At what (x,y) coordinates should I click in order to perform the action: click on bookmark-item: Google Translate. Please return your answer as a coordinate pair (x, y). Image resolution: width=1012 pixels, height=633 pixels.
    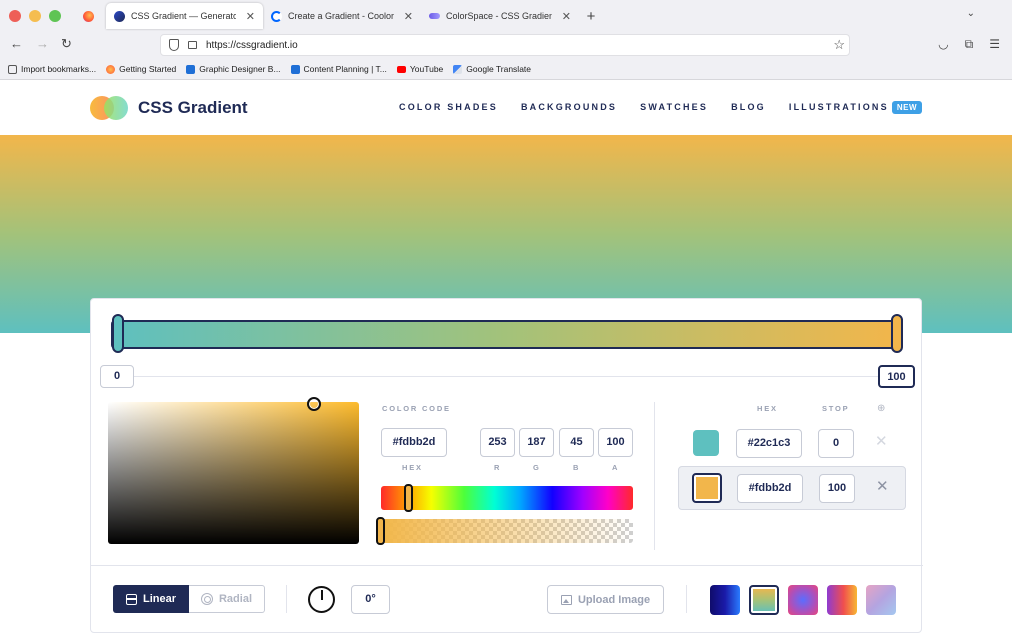
    Looking at the image, I should click on (492, 69).